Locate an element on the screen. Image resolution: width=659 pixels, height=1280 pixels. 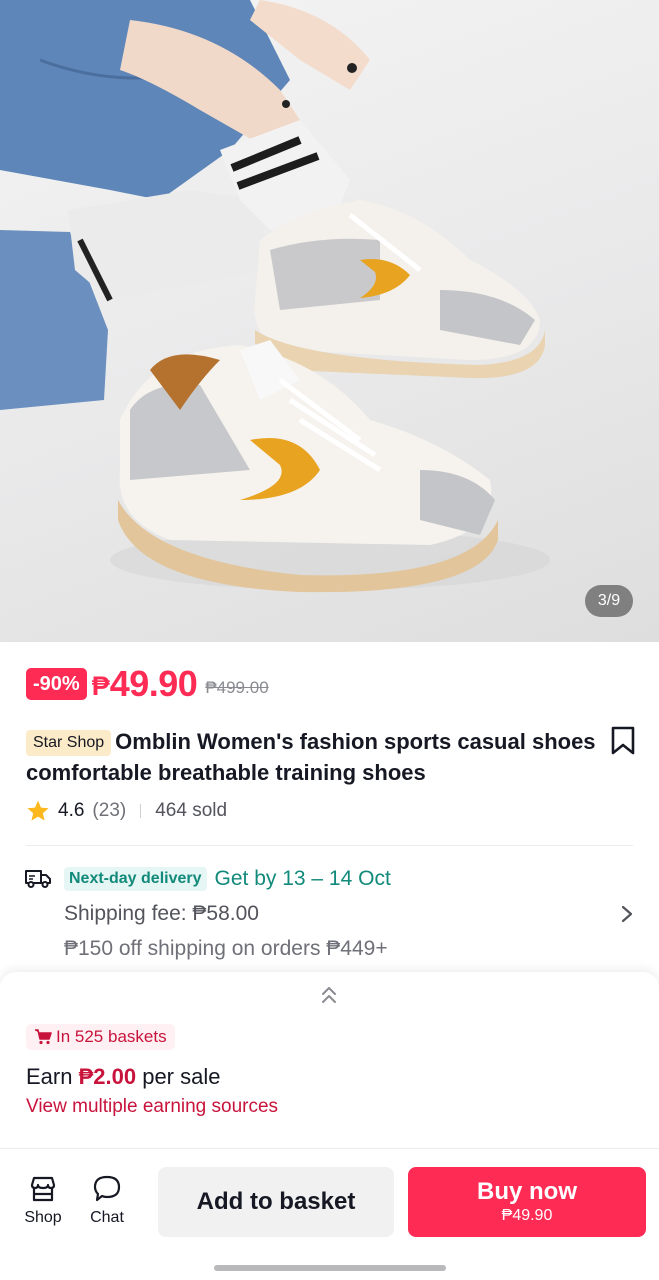
bookmark-icon is located at coordinates (623, 741).